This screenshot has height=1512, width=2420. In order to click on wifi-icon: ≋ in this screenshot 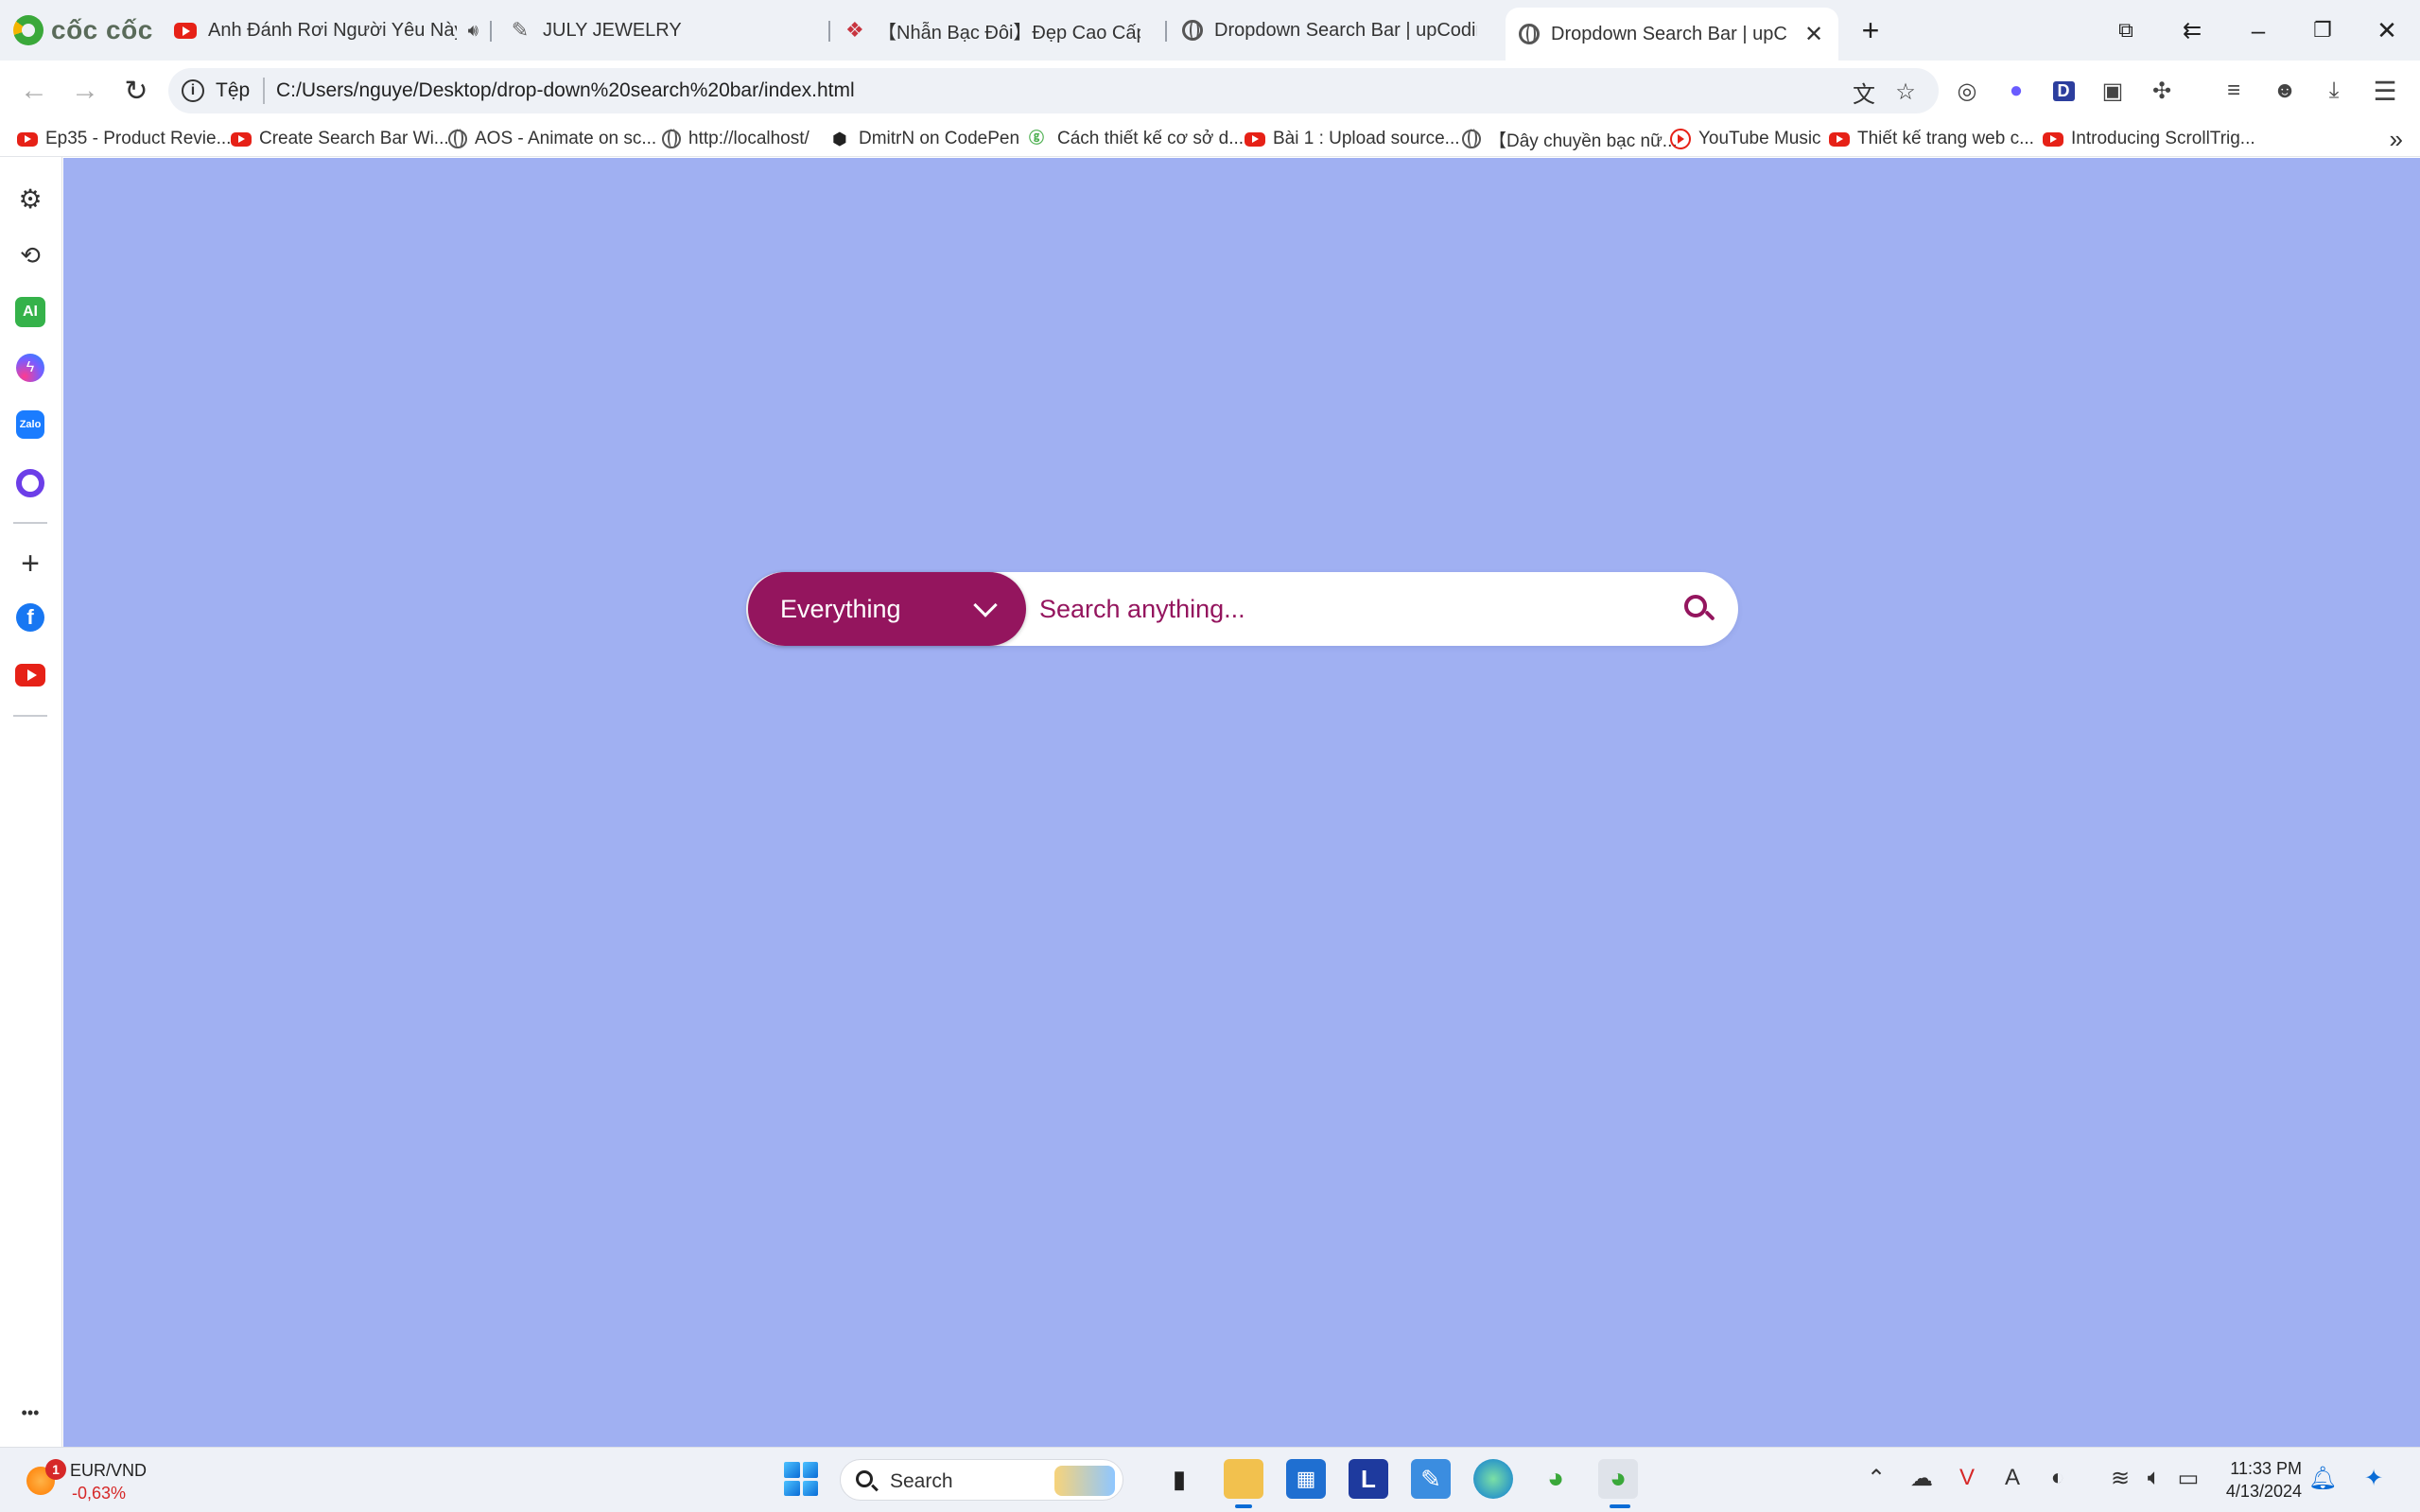, I will do `click(2120, 1478)`.